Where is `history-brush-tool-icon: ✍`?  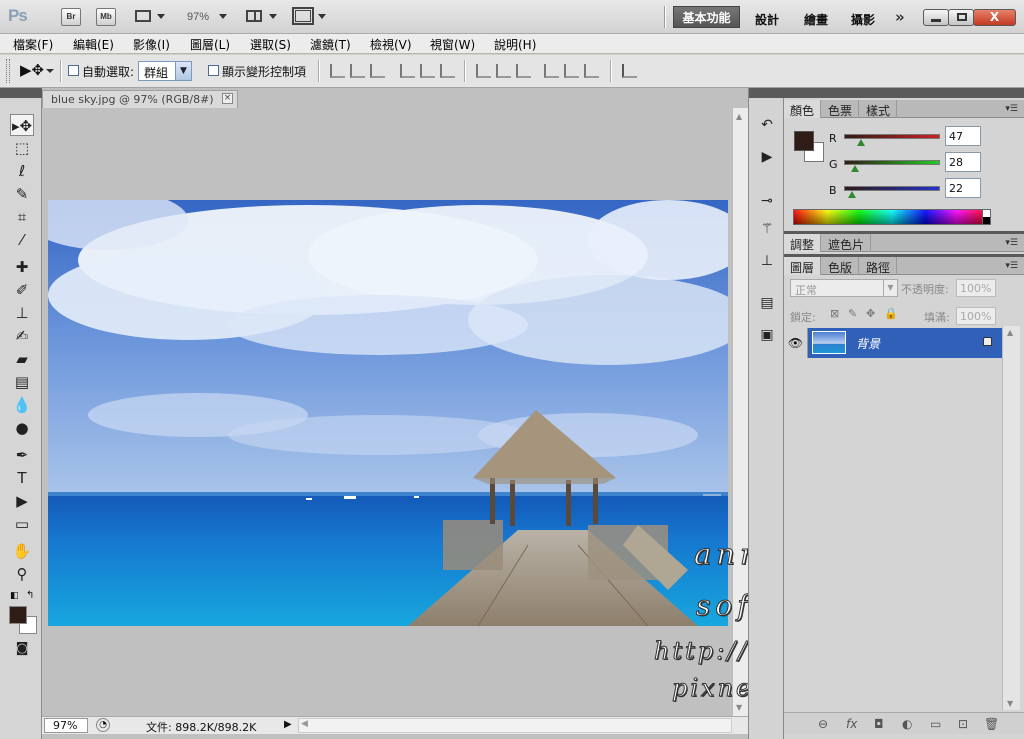 history-brush-tool-icon: ✍ is located at coordinates (22, 336).